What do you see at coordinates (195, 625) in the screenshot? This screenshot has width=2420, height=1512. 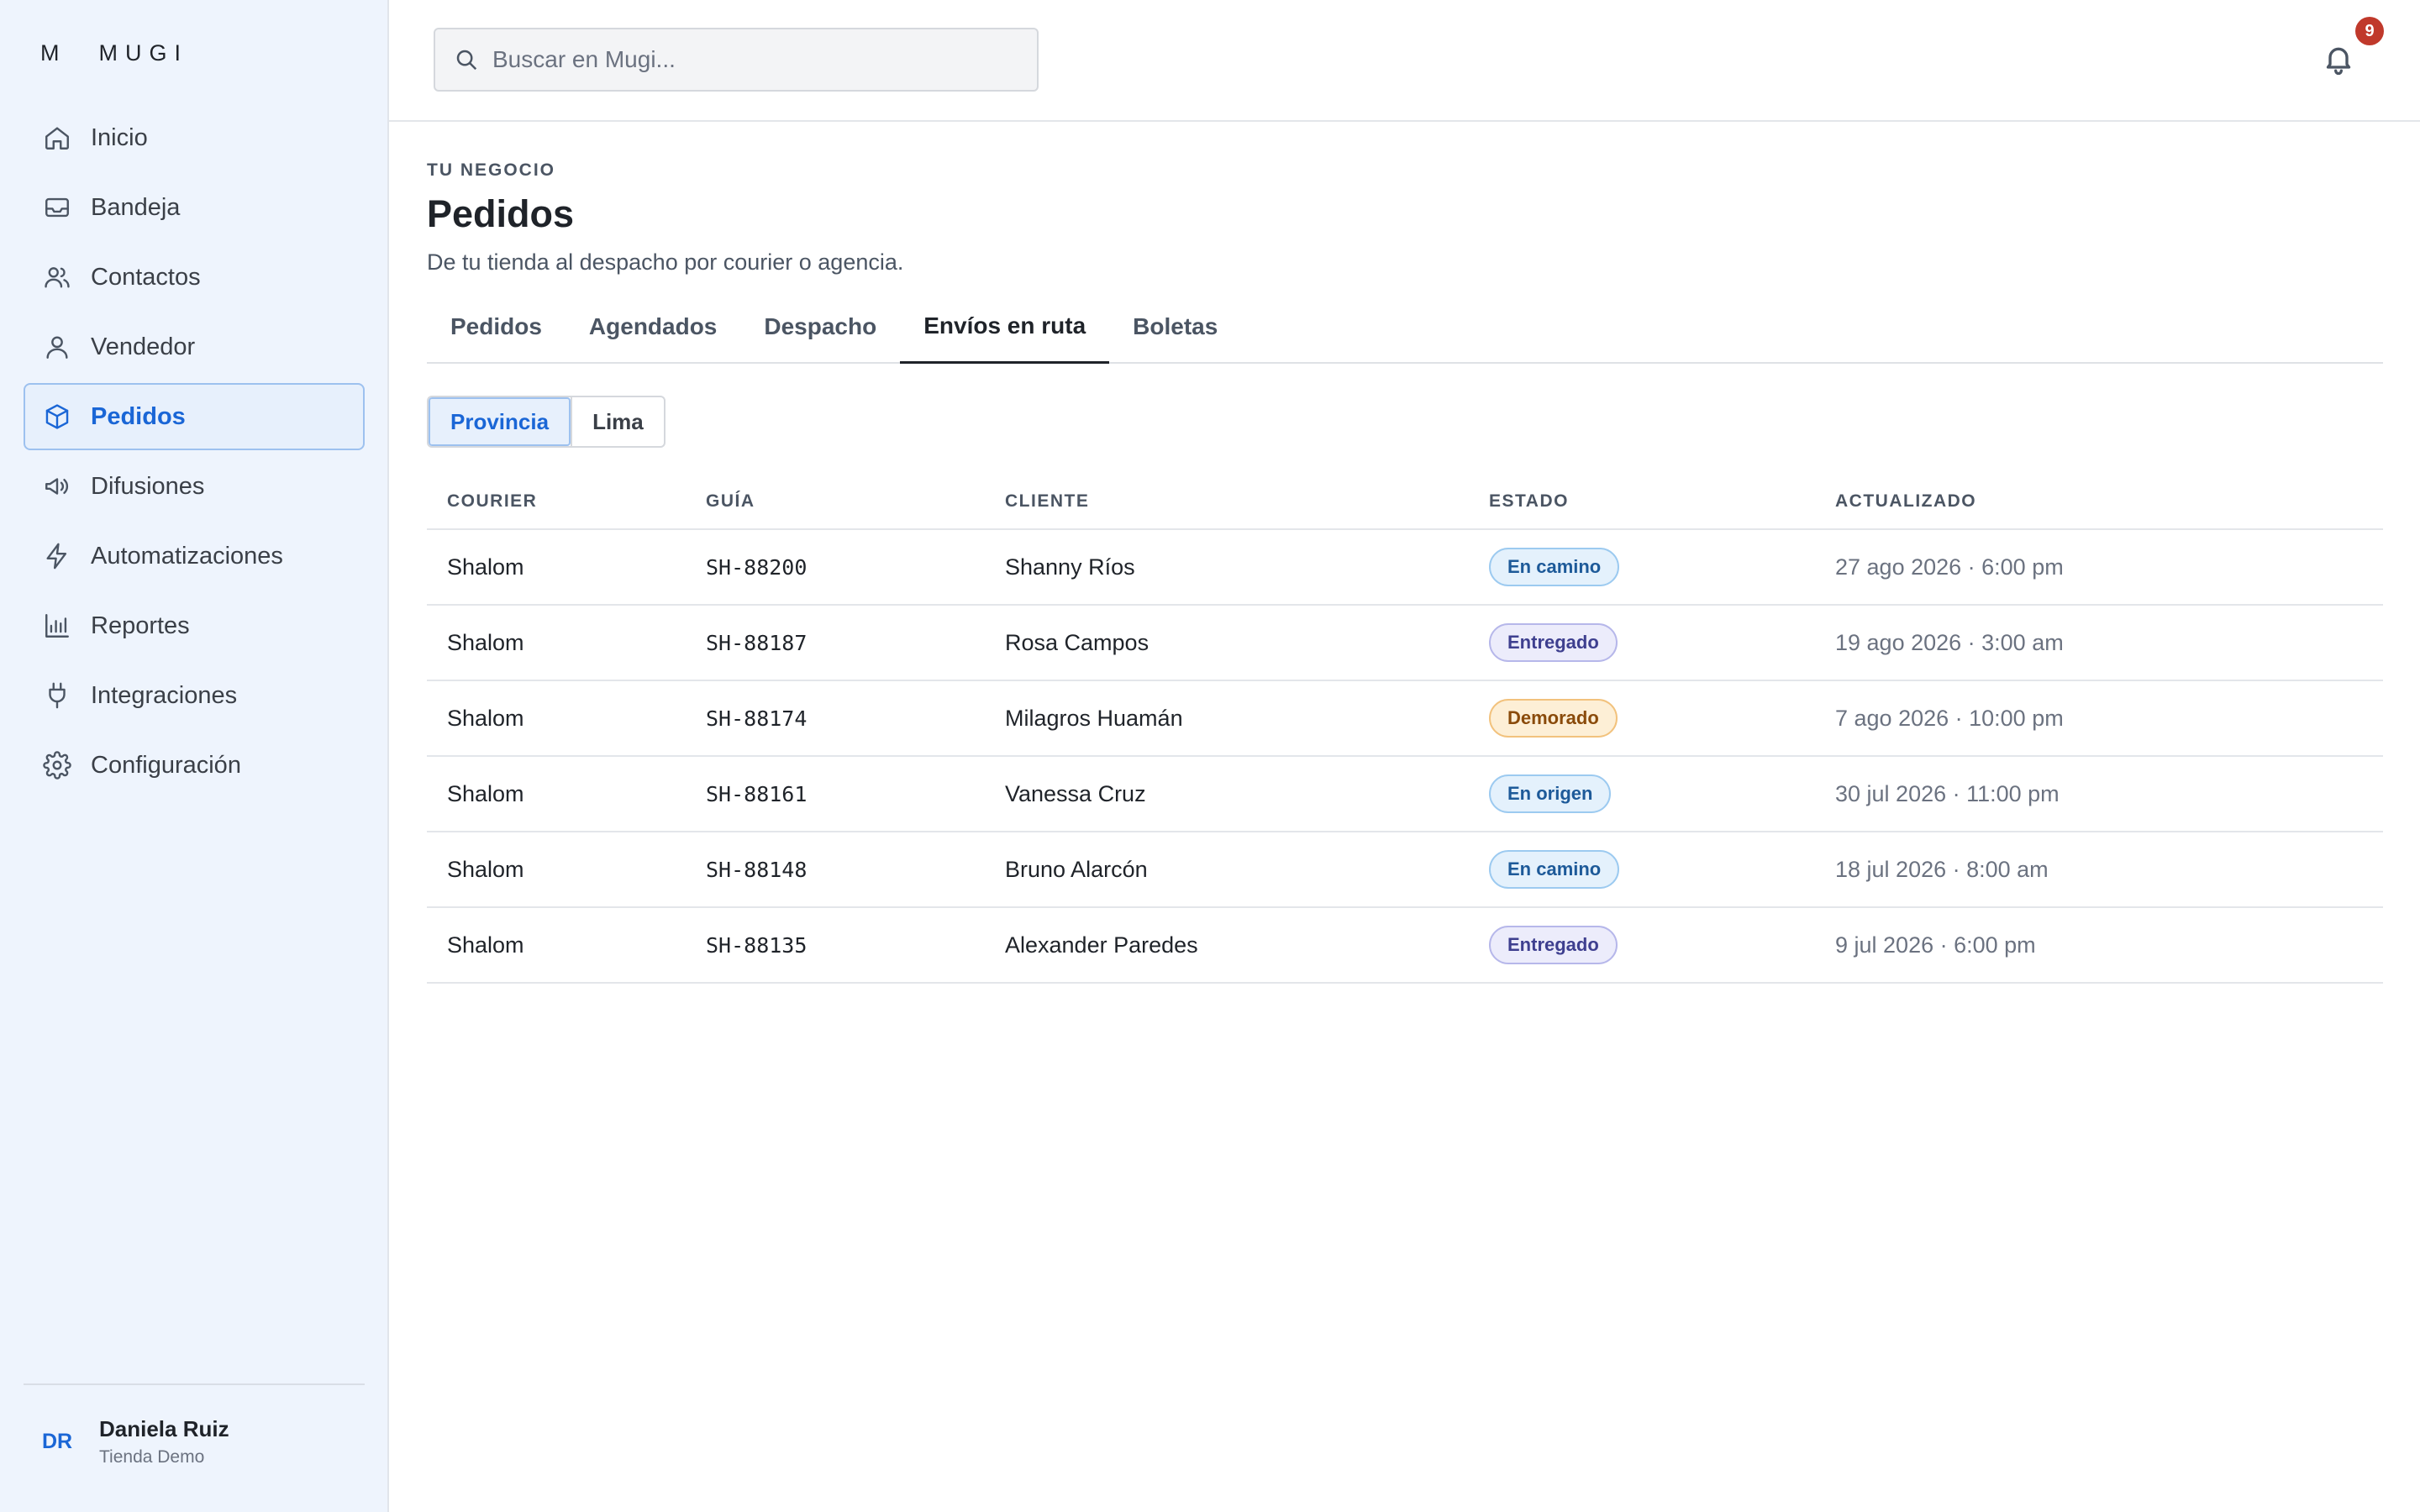 I see `sidebar-item-reportes: Reportes` at bounding box center [195, 625].